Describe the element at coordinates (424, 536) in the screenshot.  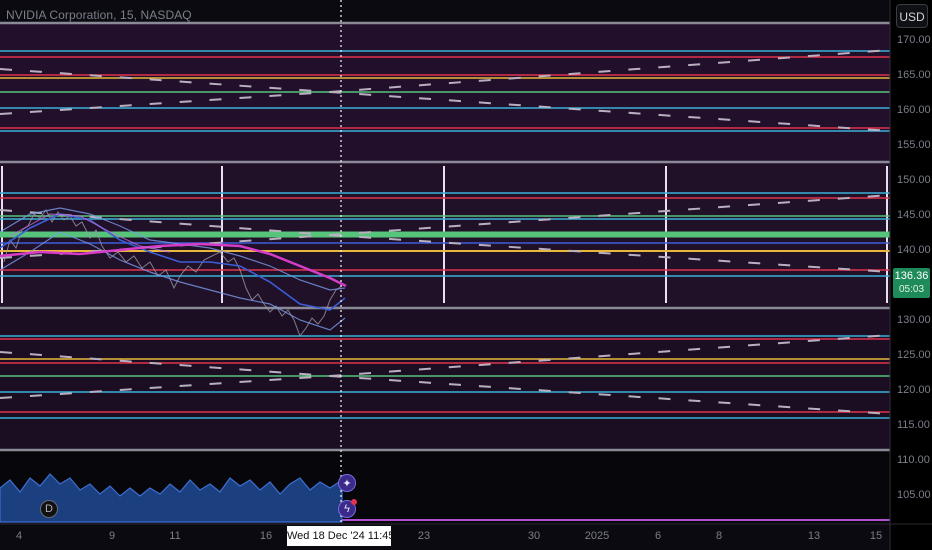
I see `time-axis-label: 23` at that location.